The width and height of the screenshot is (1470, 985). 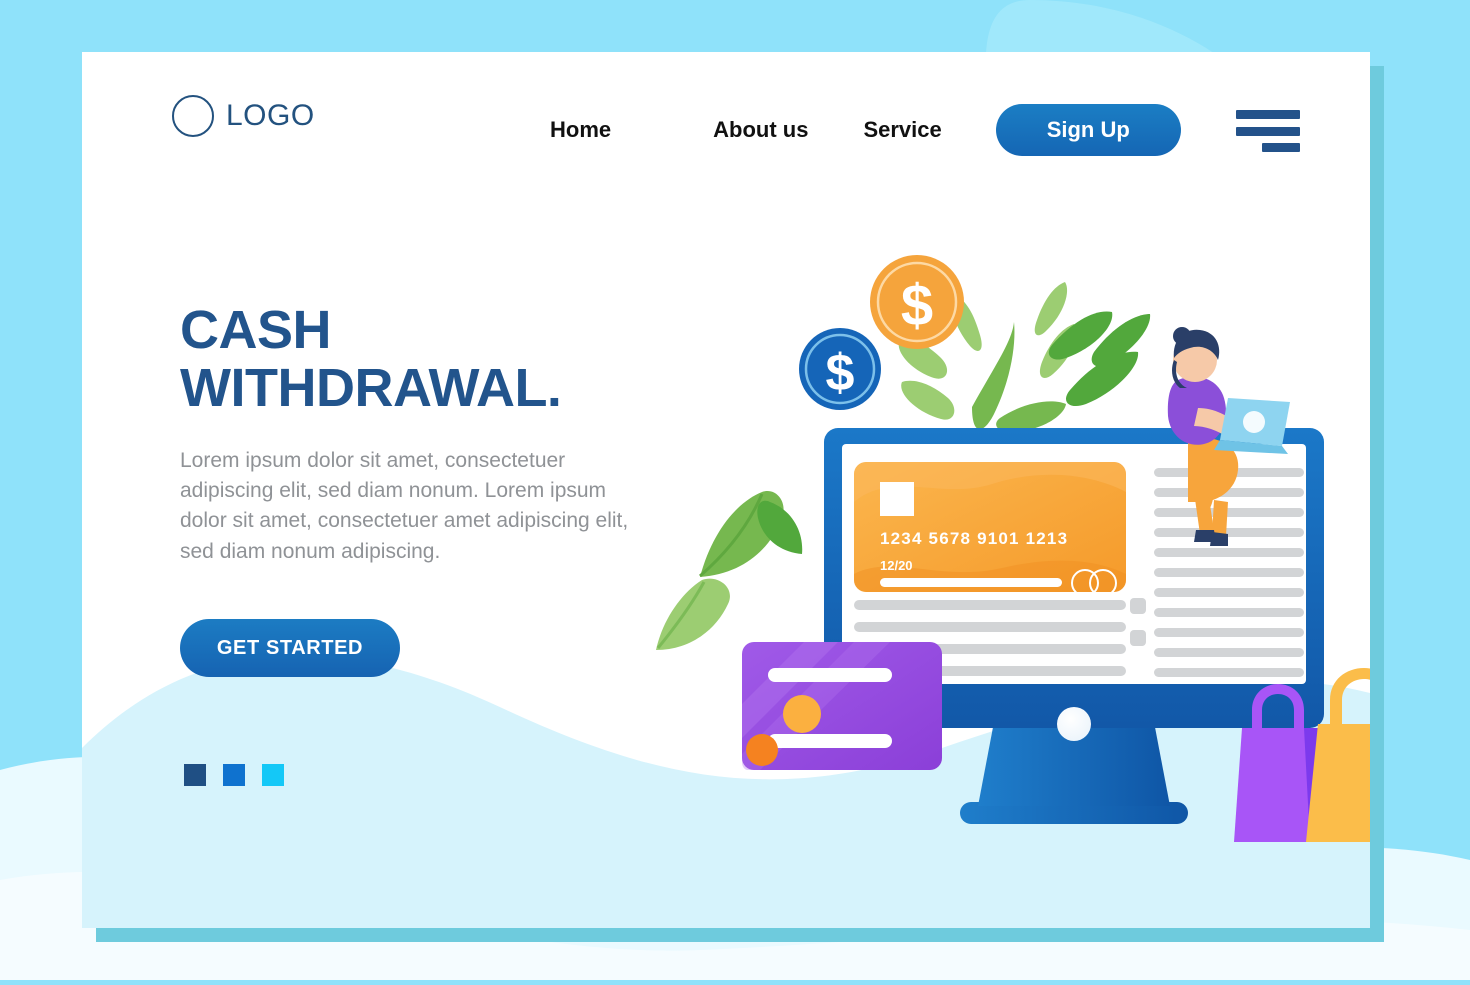 I want to click on page-title: CASH WITHDRAWAL., so click(x=420, y=359).